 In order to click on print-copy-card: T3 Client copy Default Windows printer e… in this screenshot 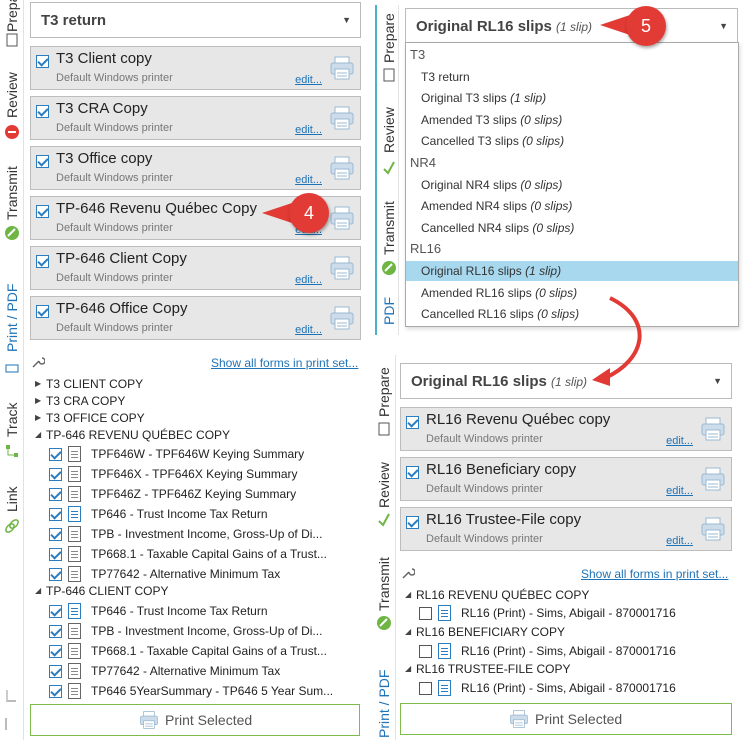, I will do `click(195, 68)`.